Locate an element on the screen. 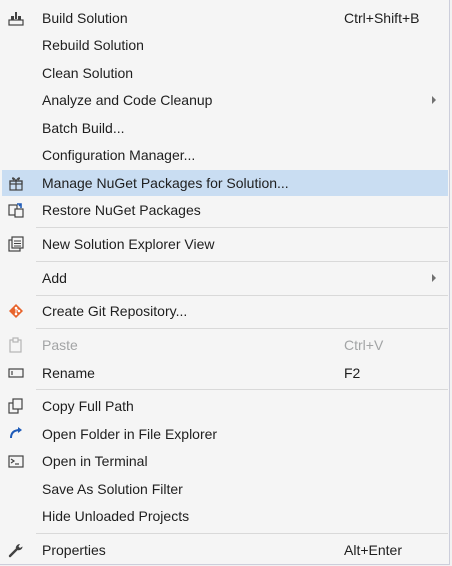  build-icon is located at coordinates (16, 18).